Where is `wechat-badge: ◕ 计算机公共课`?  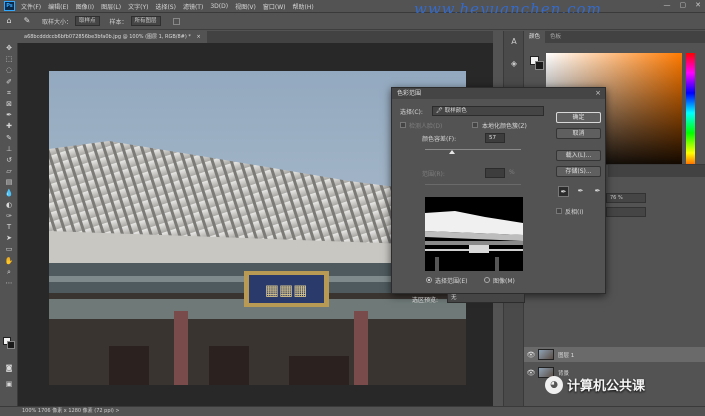 wechat-badge: ◕ 计算机公共课 is located at coordinates (595, 384).